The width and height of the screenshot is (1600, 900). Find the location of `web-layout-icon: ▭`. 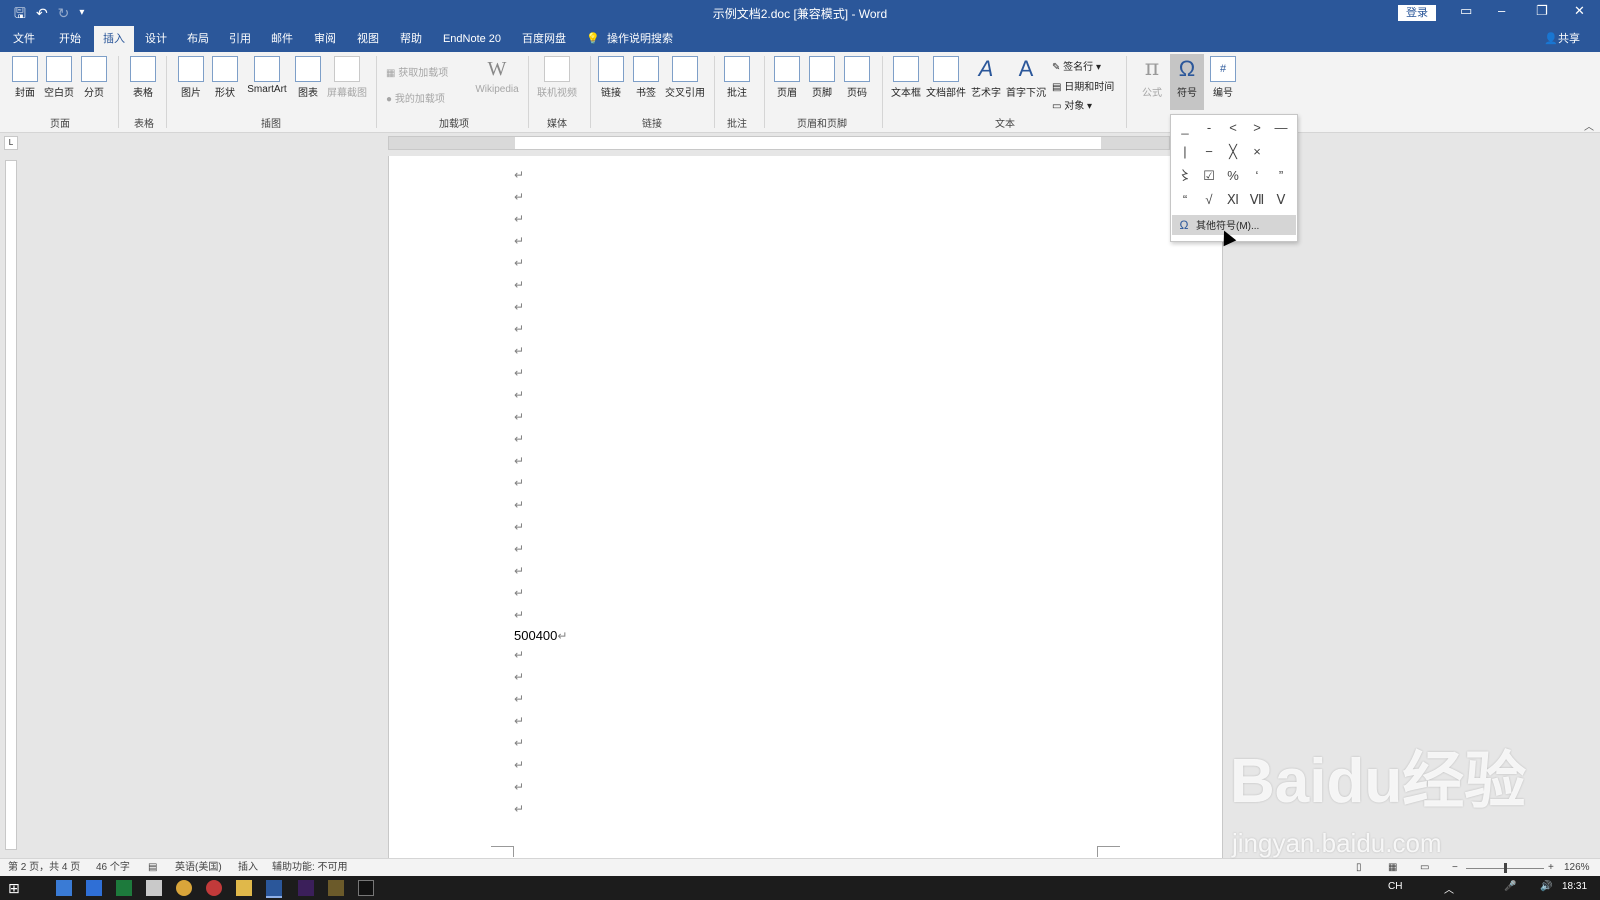

web-layout-icon: ▭ is located at coordinates (1424, 868).